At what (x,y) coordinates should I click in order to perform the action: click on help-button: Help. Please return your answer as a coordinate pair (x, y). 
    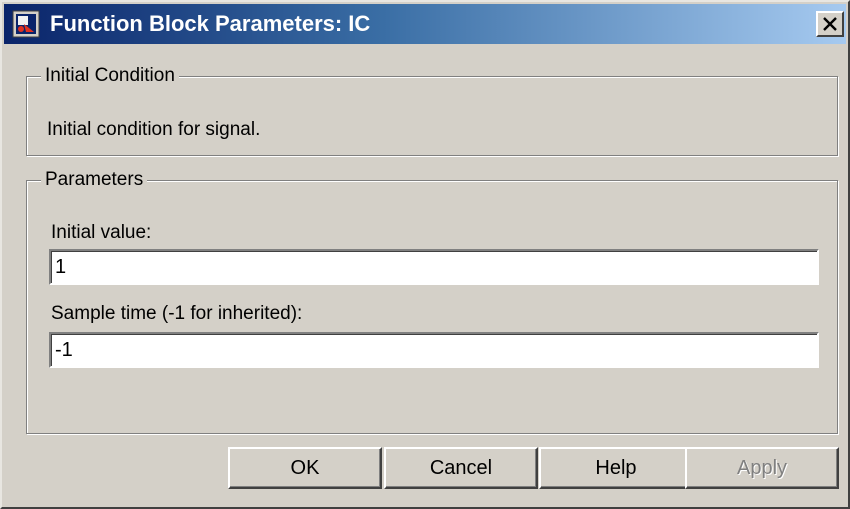
    Looking at the image, I should click on (616, 468).